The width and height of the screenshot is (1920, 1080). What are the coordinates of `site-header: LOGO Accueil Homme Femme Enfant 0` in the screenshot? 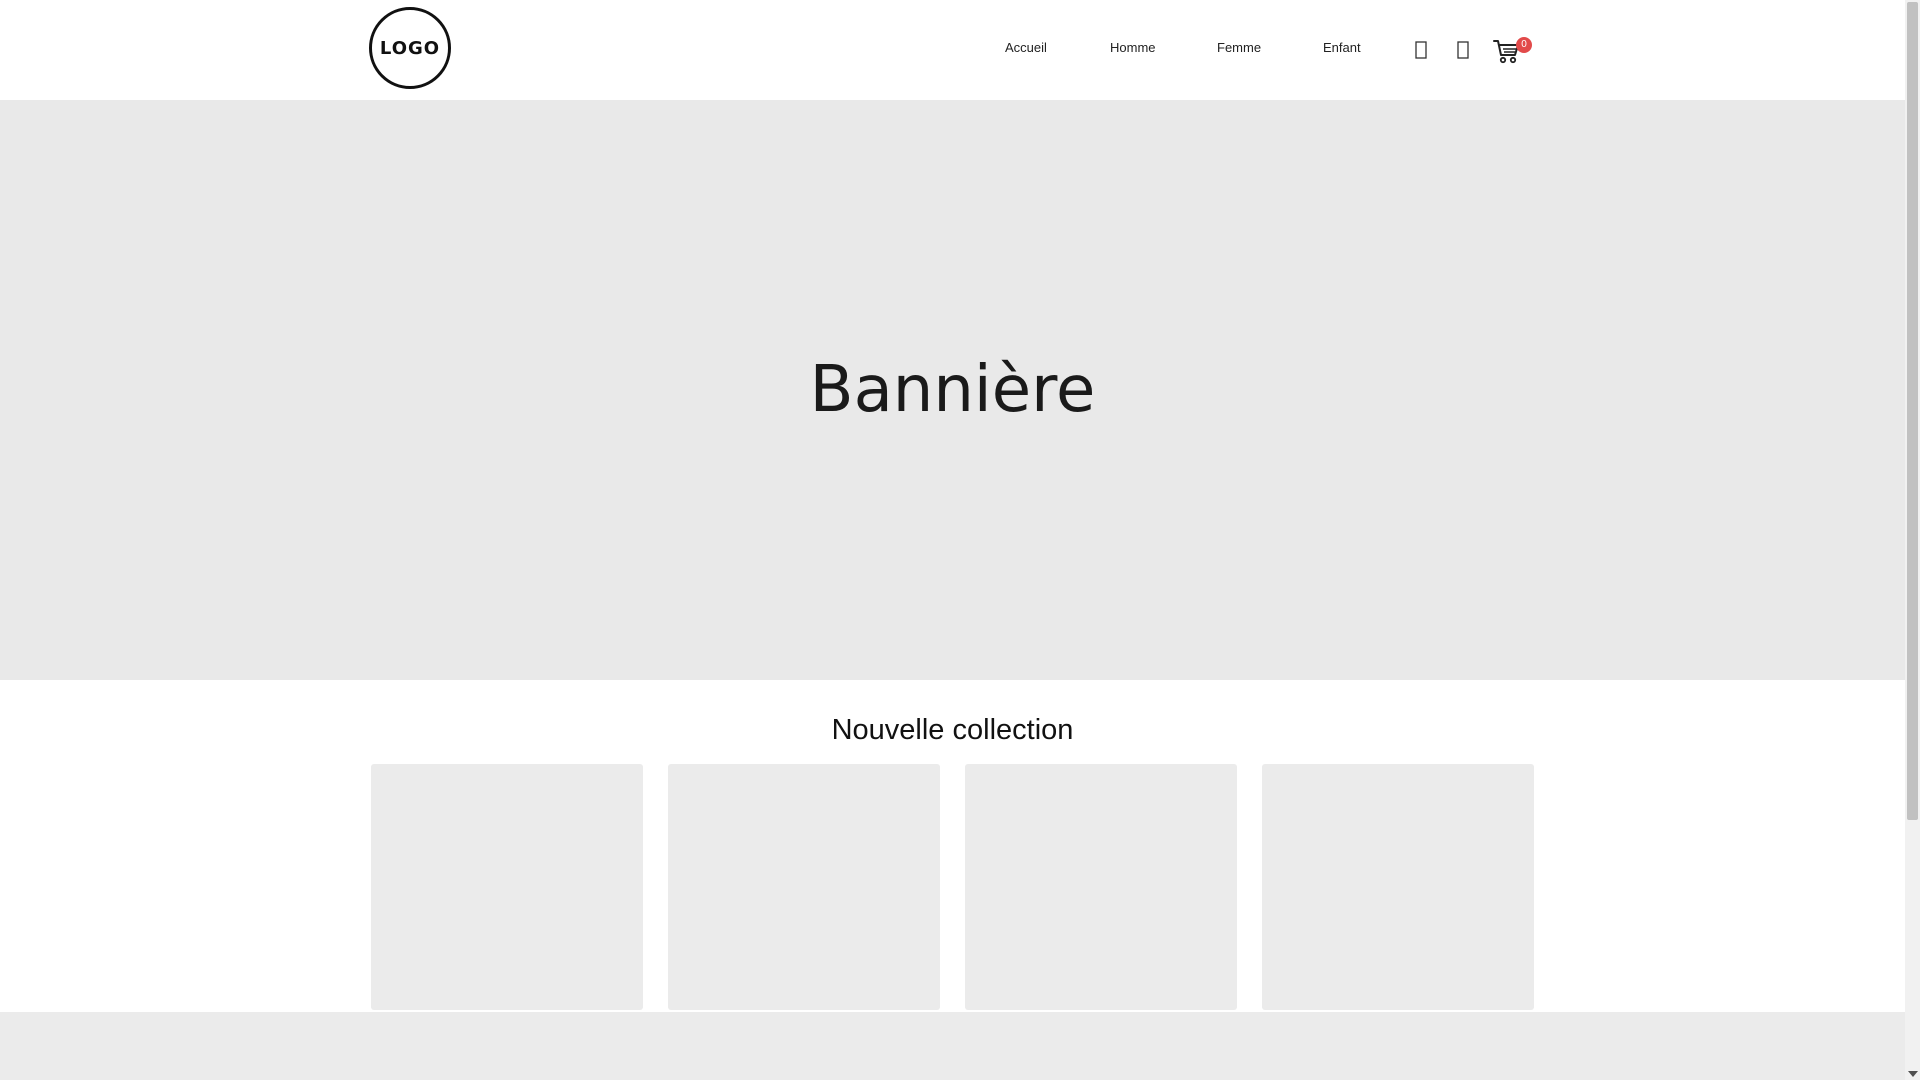 It's located at (952, 50).